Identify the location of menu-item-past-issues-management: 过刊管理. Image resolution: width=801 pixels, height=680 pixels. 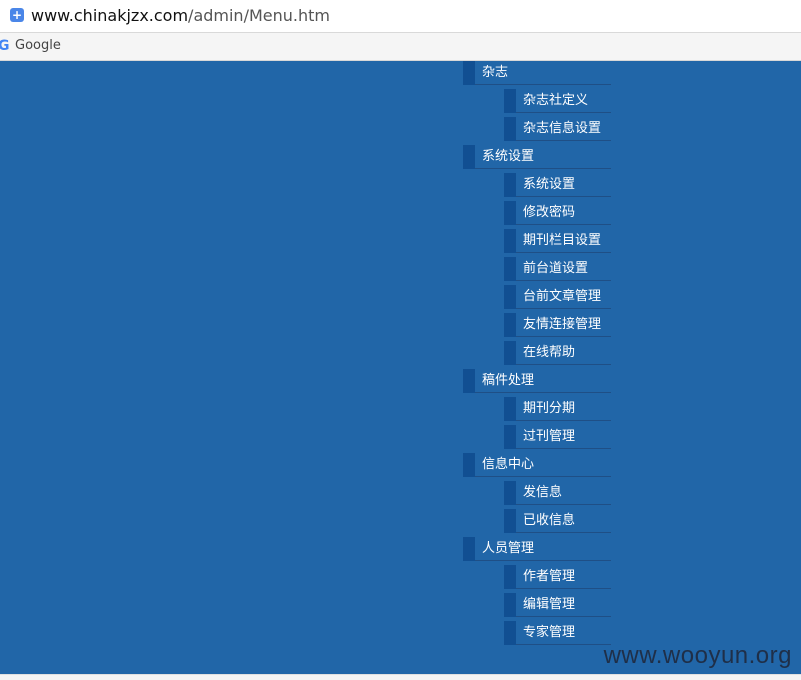
(557, 437).